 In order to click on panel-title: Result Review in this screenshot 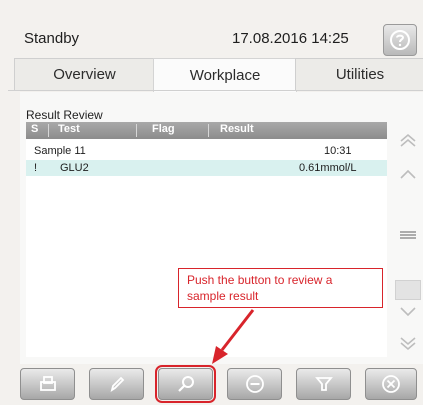, I will do `click(64, 115)`.